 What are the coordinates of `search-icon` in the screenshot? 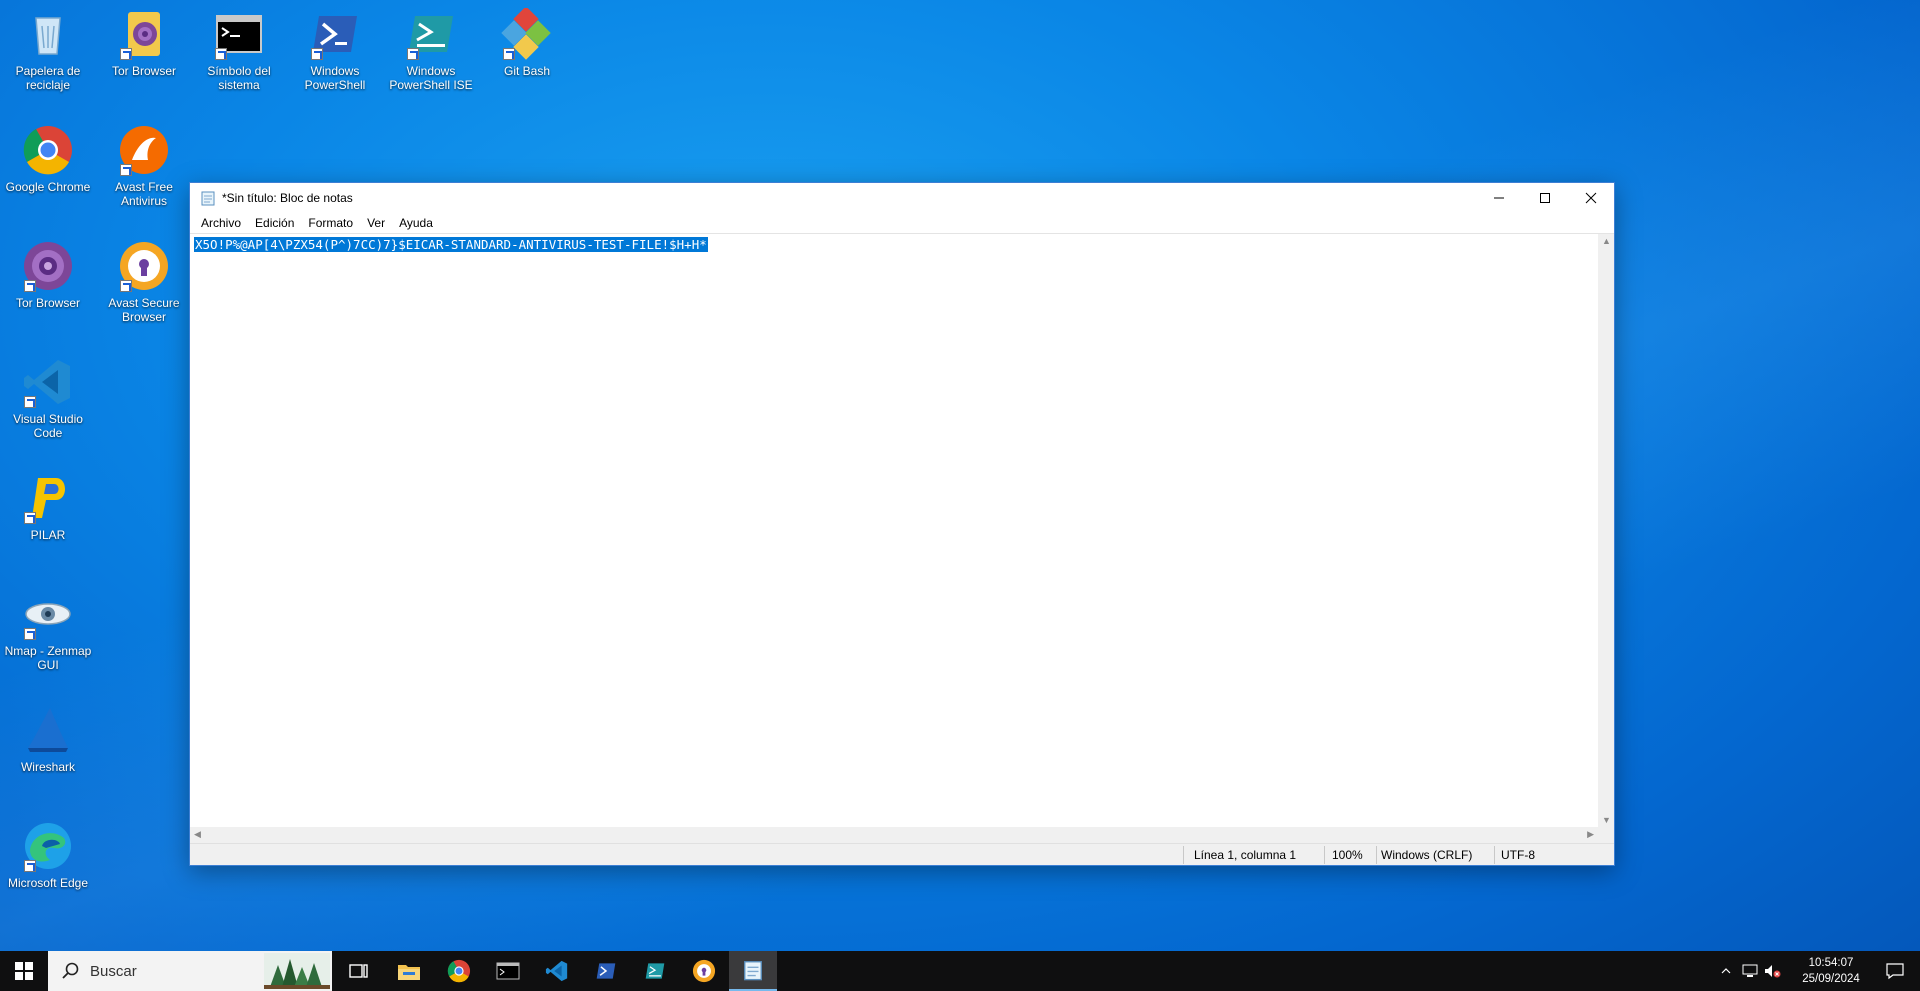 It's located at (70, 970).